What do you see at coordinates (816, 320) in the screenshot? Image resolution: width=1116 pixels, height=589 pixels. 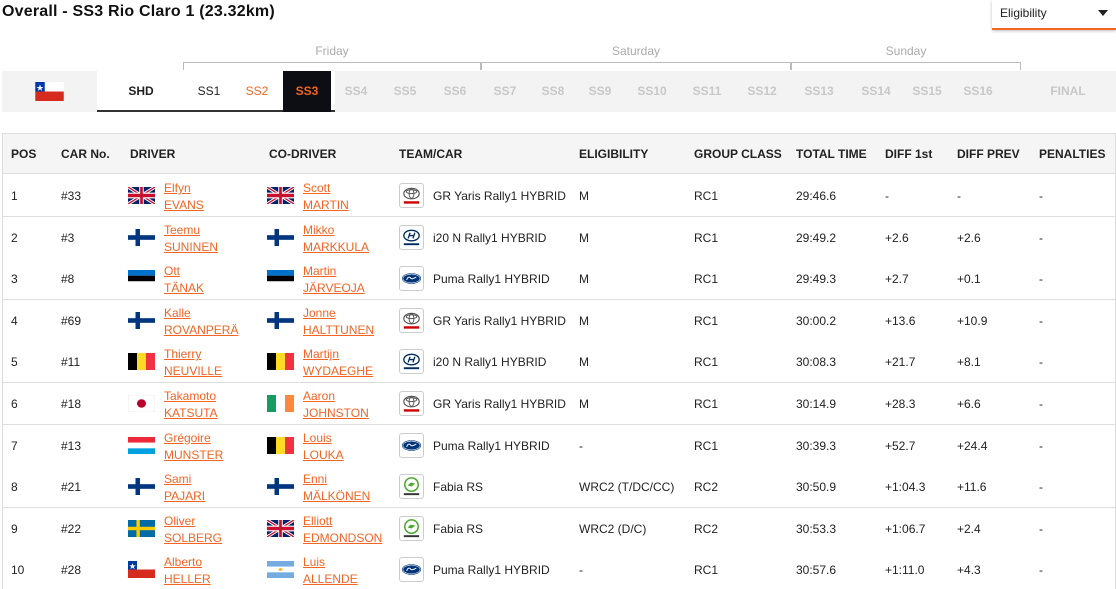 I see `total-time-cell: 30:00.2` at bounding box center [816, 320].